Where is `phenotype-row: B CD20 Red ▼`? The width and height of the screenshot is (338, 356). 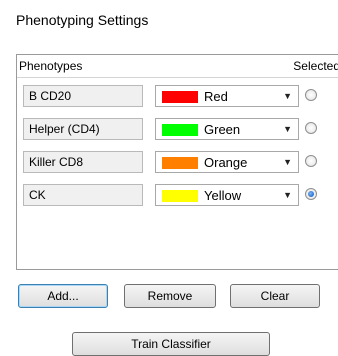 phenotype-row: B CD20 Red ▼ is located at coordinates (177, 97).